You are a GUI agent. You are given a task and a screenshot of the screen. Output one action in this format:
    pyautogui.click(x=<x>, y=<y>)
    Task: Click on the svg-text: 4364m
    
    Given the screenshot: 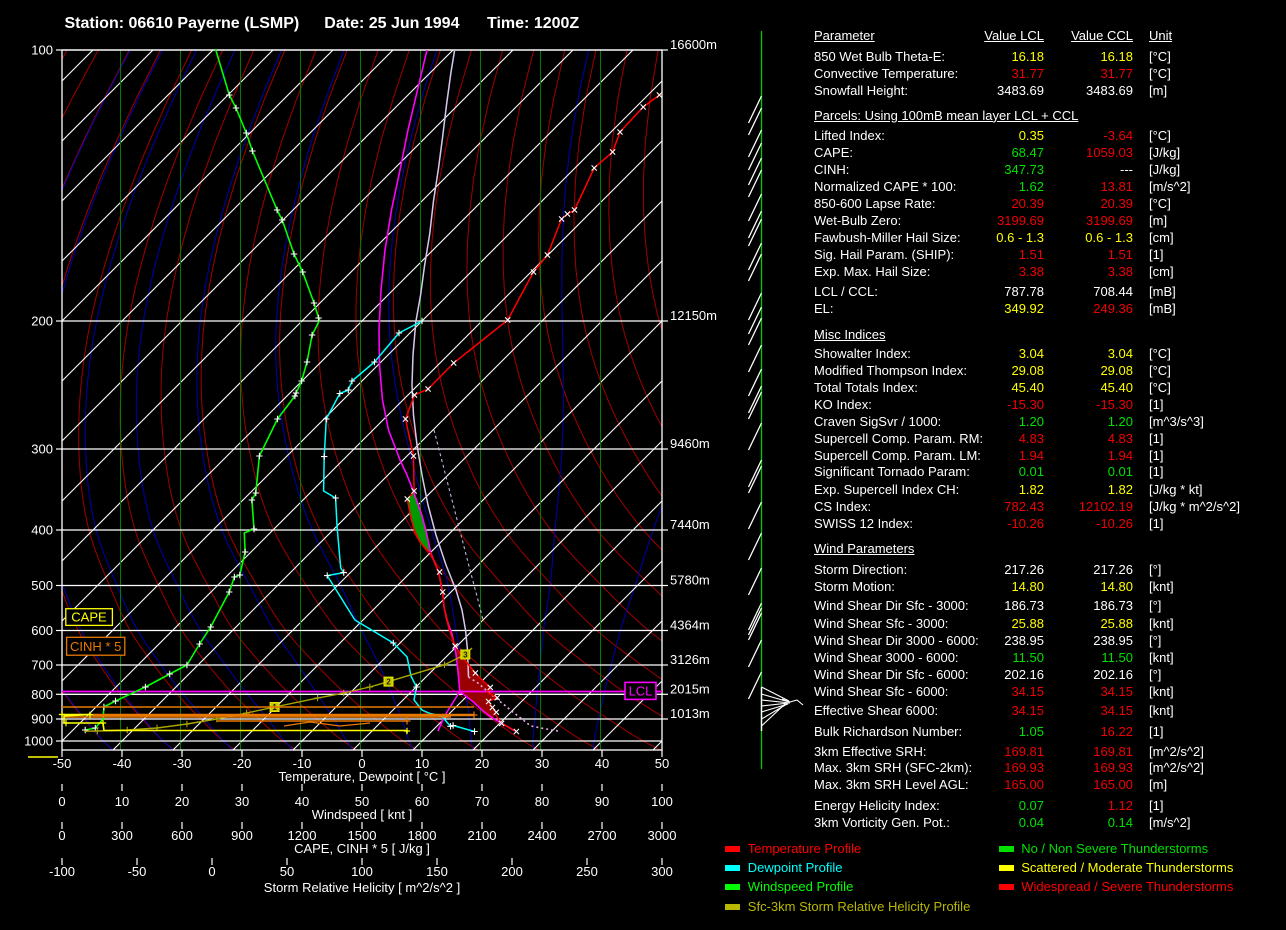 What is the action you would take?
    pyautogui.click(x=690, y=625)
    